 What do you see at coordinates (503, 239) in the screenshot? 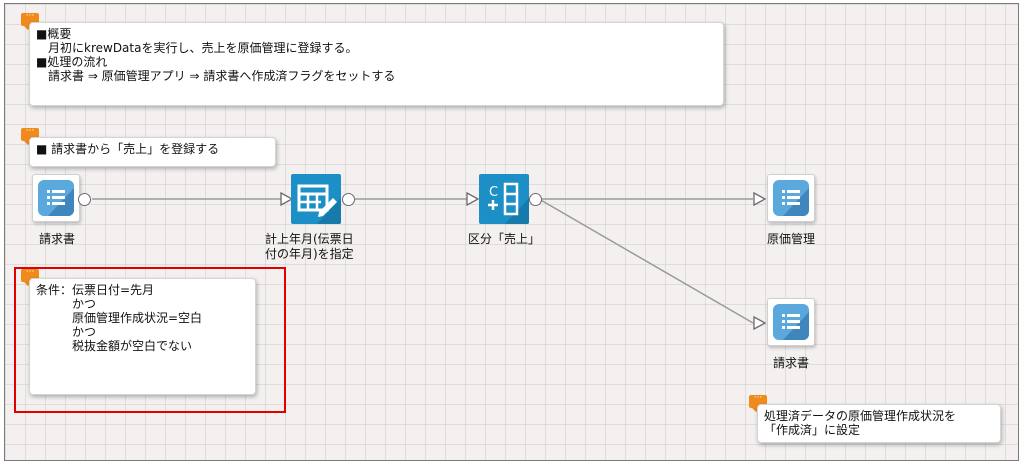
I see `category-sales-label: 区分「売上」` at bounding box center [503, 239].